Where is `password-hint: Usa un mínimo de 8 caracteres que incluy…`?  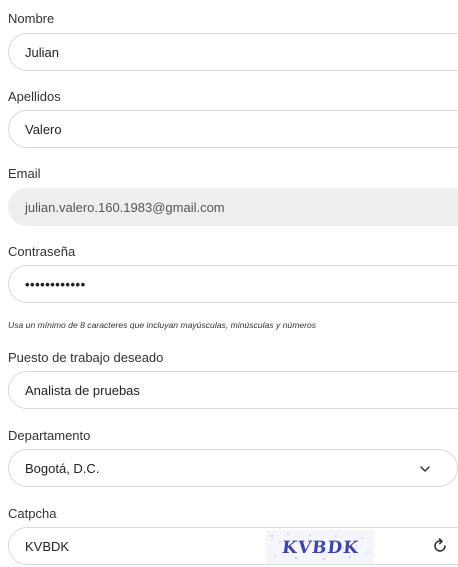
password-hint: Usa un mínimo de 8 caracteres que incluy… is located at coordinates (162, 325).